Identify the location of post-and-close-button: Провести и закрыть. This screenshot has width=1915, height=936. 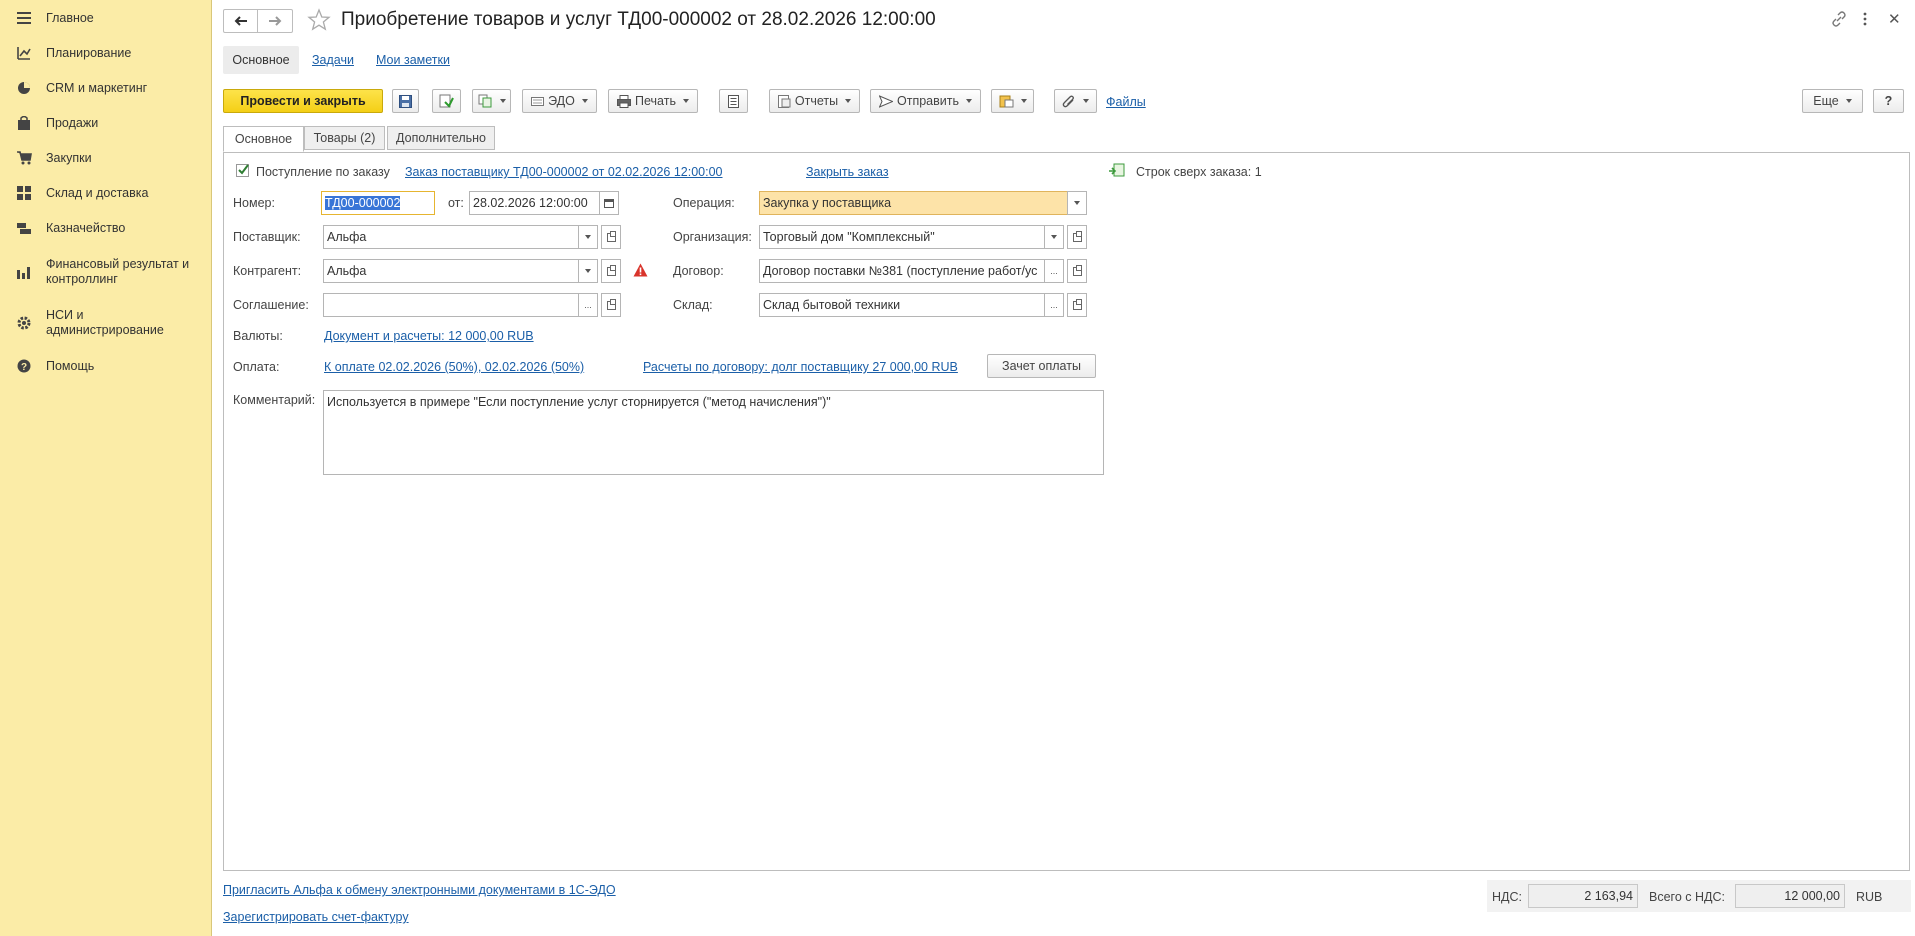
(303, 101).